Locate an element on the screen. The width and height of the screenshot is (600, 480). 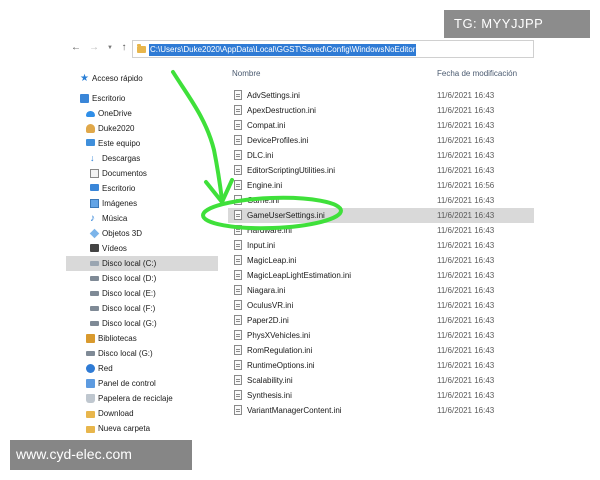
file-row: OculusVR.ini 11/6/2021 16:43 is located at coordinates (381, 305).